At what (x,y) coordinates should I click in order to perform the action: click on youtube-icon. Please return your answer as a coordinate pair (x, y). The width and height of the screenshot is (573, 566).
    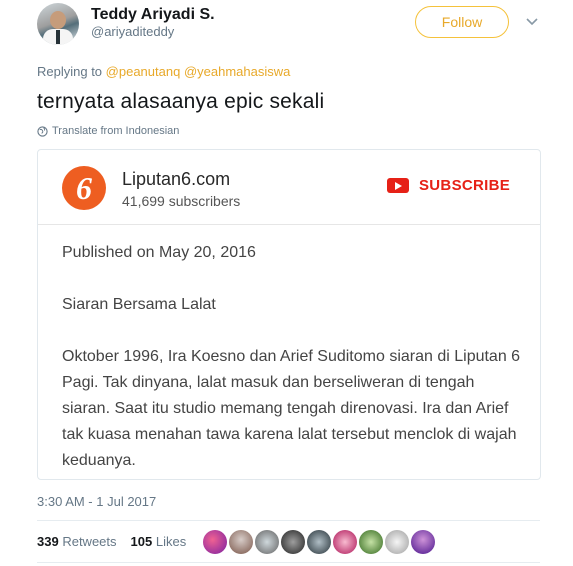
    Looking at the image, I should click on (398, 185).